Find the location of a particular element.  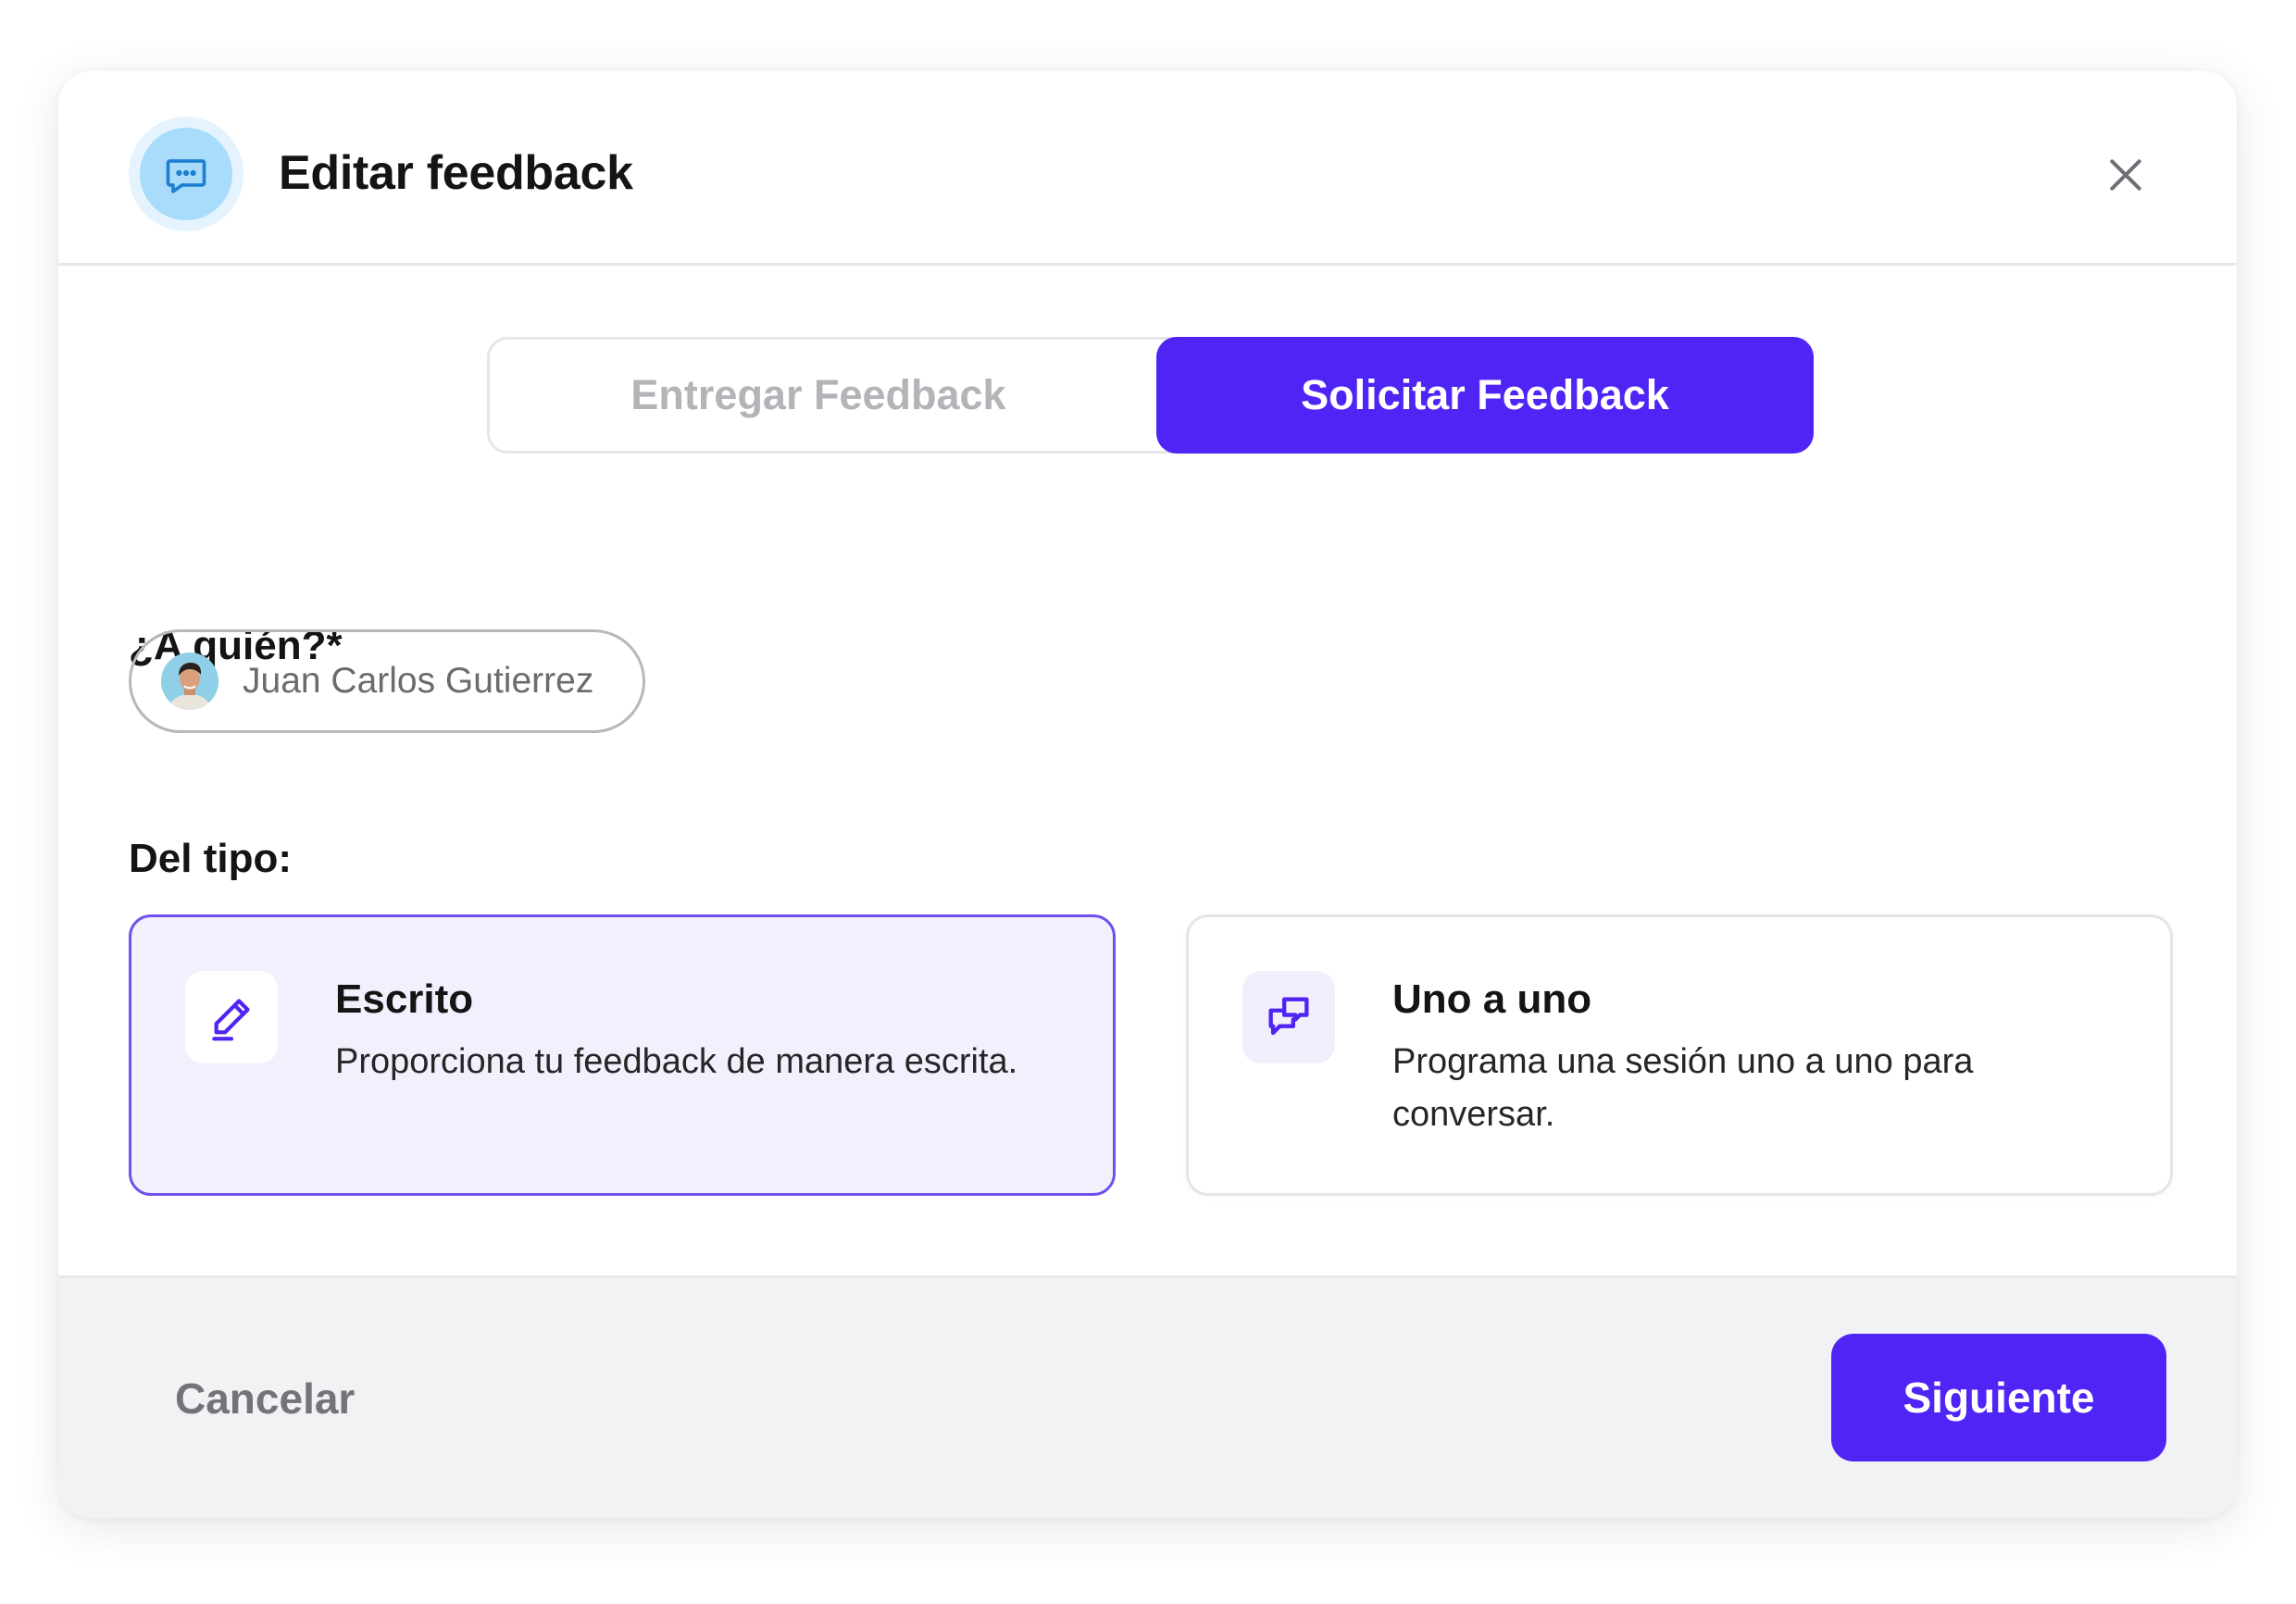

avatar is located at coordinates (189, 681).